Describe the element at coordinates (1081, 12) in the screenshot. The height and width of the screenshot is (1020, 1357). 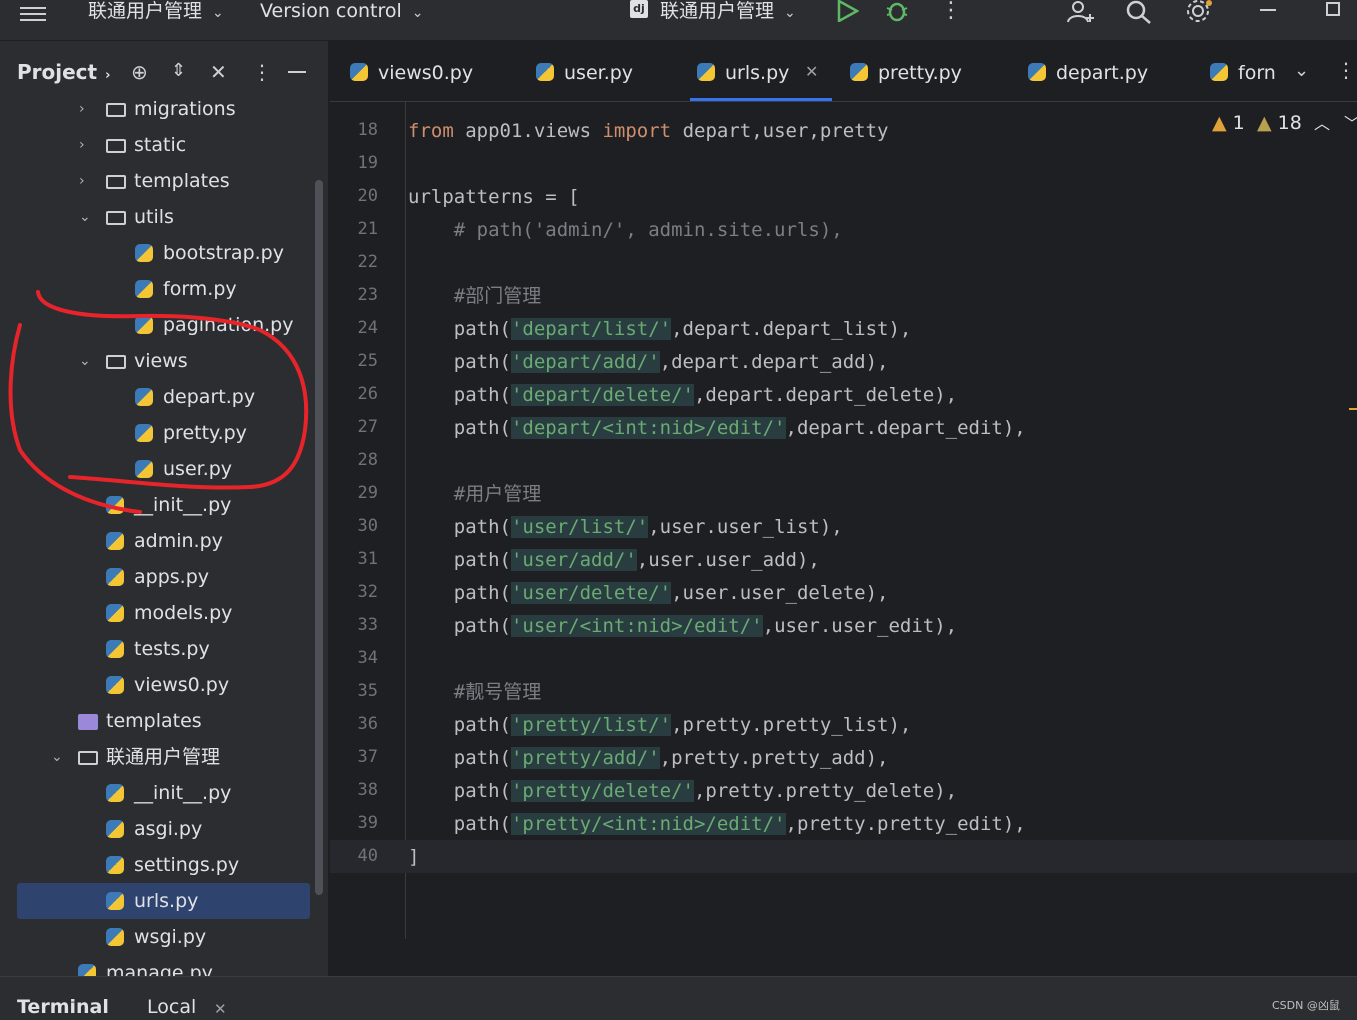
I see `add-user-icon` at that location.